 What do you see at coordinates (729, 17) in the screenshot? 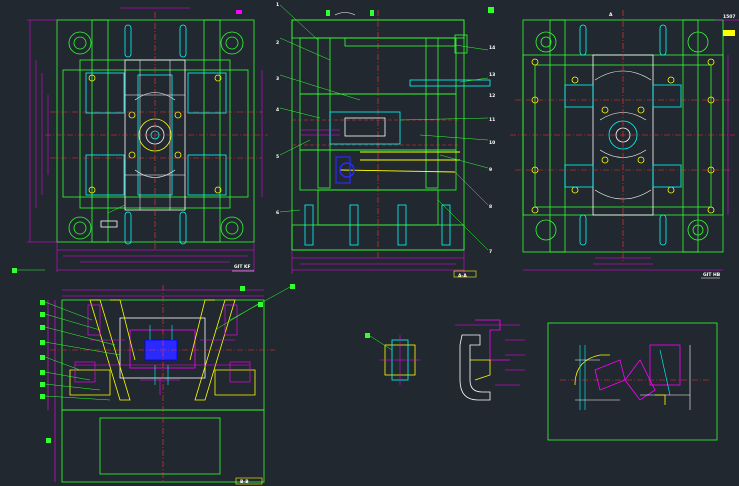
I see `corner-tag: 1507` at bounding box center [729, 17].